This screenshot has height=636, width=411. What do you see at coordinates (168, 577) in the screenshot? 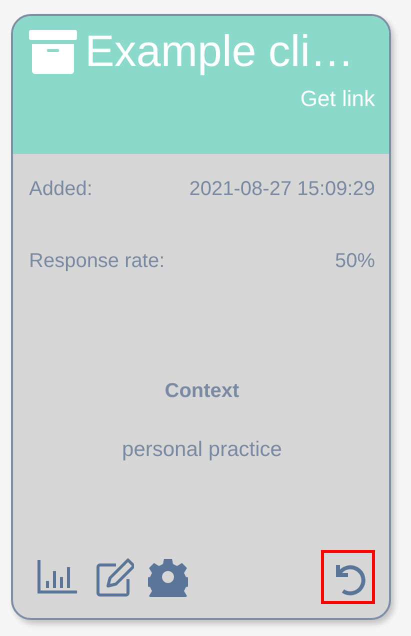
I see `gear-icon` at bounding box center [168, 577].